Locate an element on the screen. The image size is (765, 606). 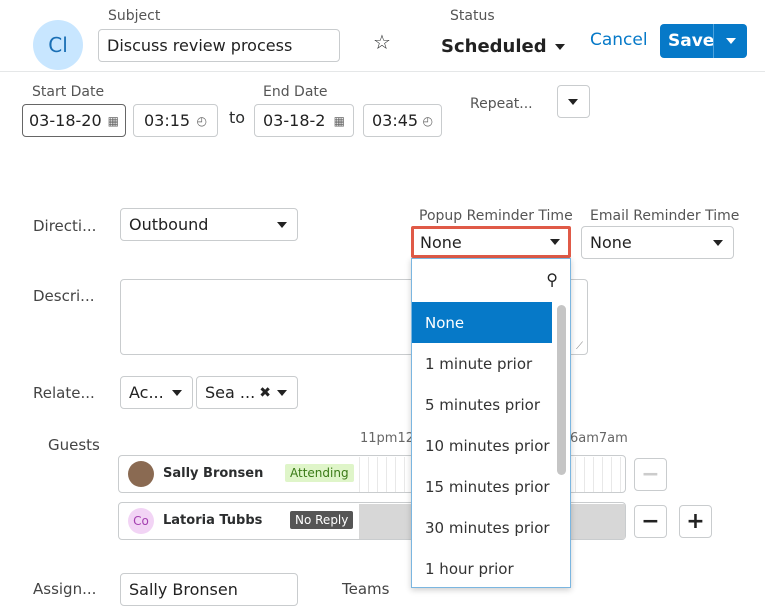
guest-avatar: Co is located at coordinates (141, 521).